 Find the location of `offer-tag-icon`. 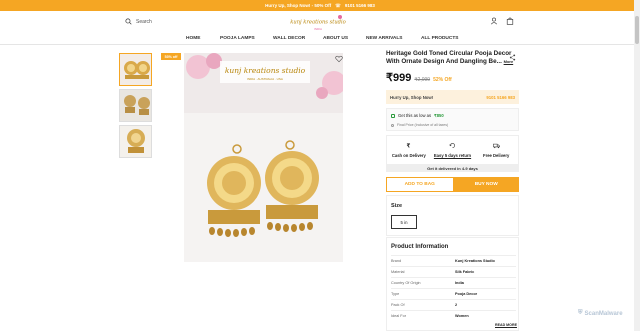

offer-tag-icon is located at coordinates (393, 115).